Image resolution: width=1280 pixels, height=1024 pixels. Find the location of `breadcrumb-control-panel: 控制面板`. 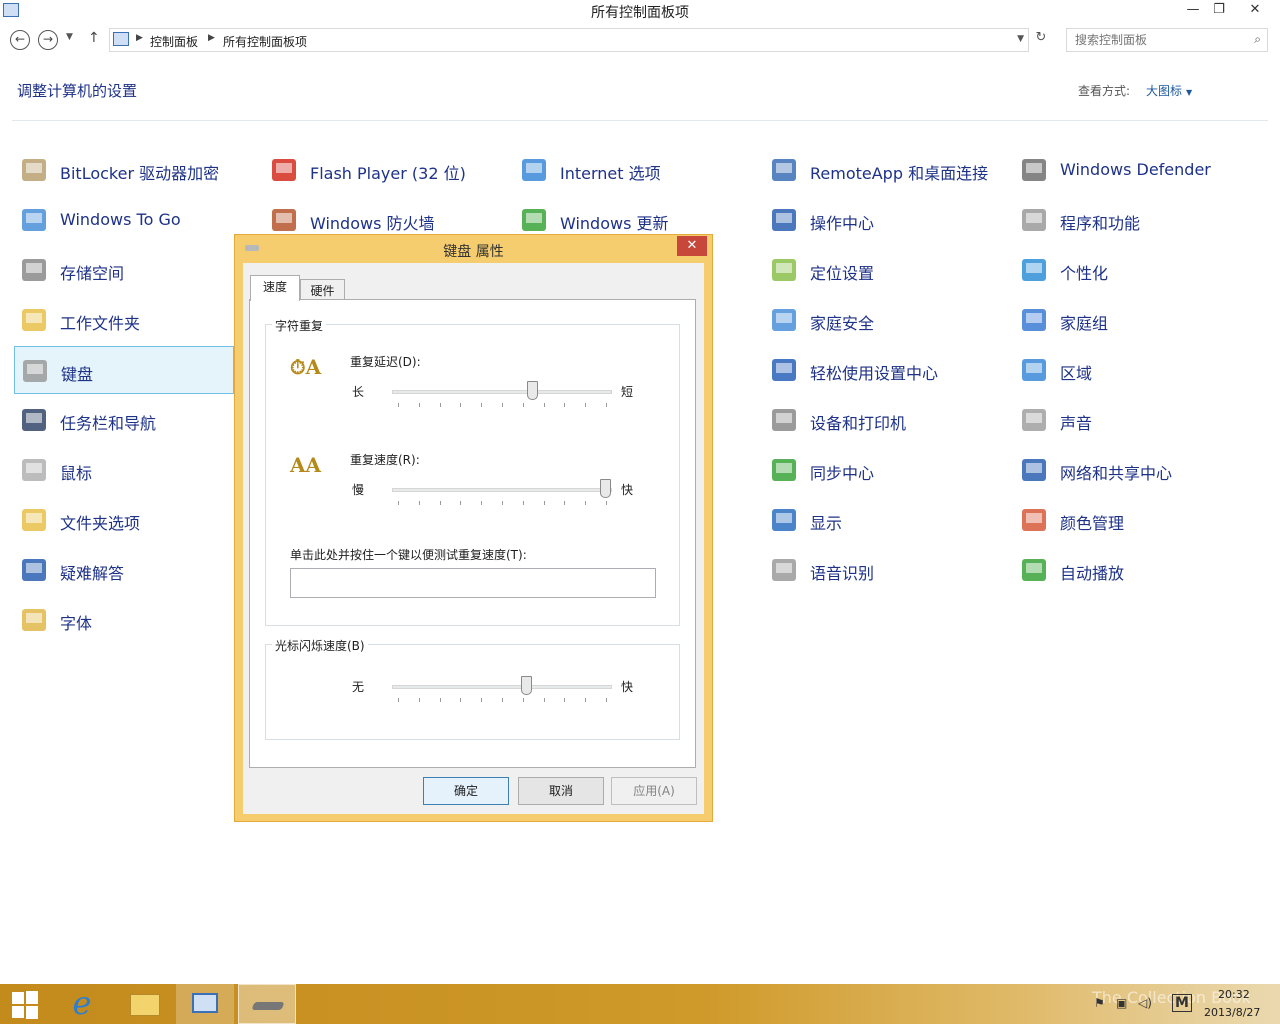

breadcrumb-control-panel: 控制面板 is located at coordinates (174, 41).